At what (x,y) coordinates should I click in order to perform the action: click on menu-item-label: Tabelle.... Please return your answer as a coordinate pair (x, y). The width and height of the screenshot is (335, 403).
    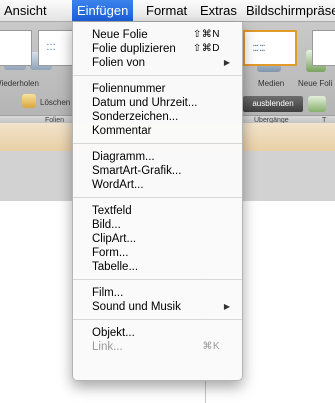
    Looking at the image, I should click on (115, 267).